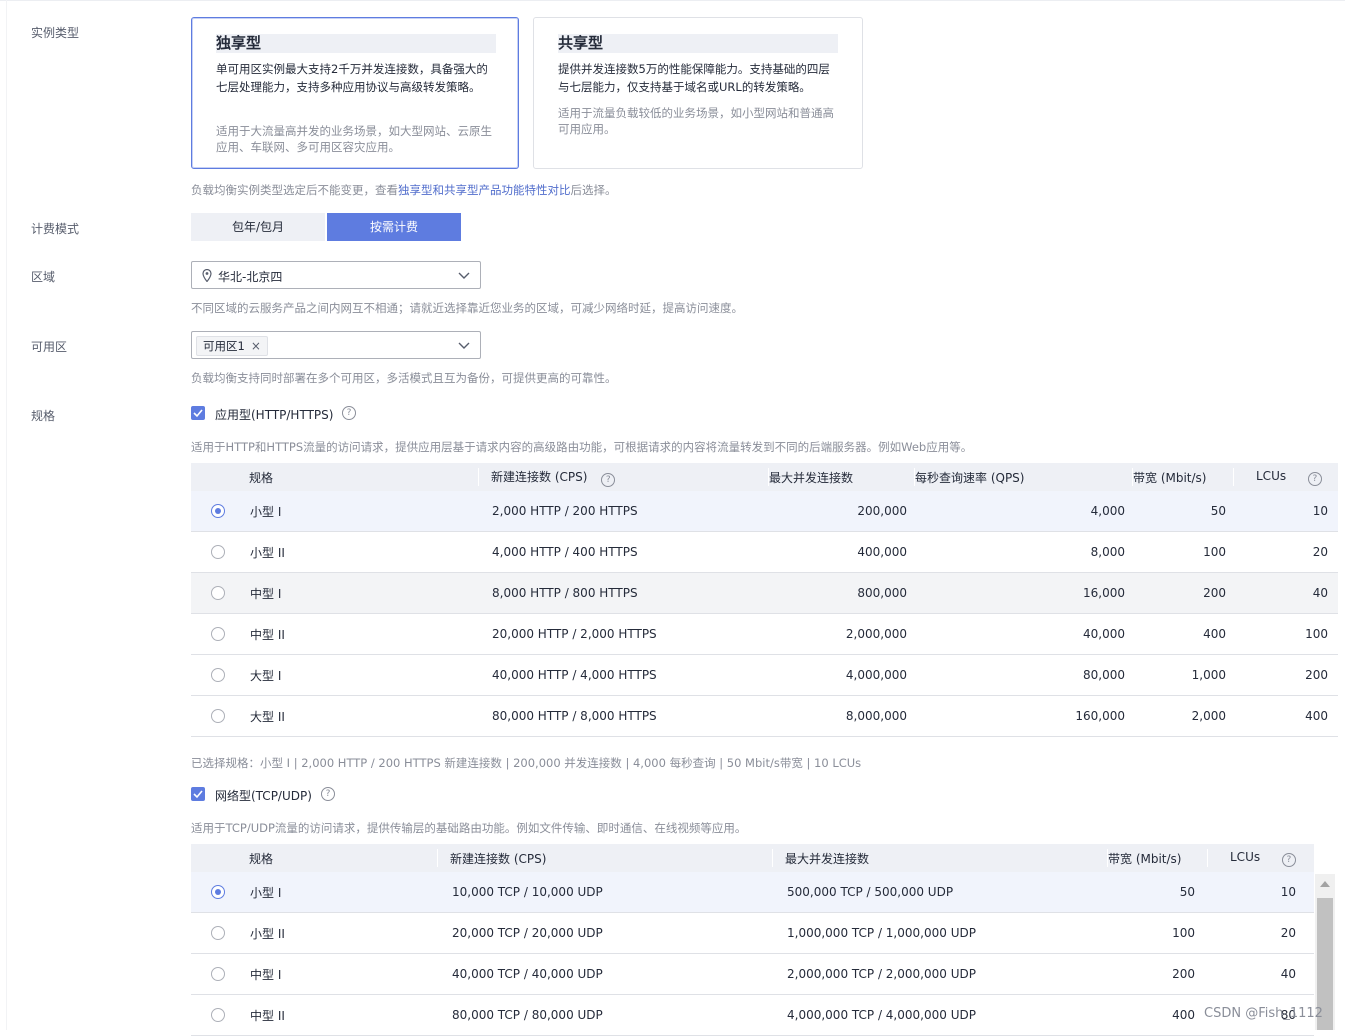 This screenshot has height=1036, width=1345. What do you see at coordinates (343, 1015) in the screenshot?
I see `spec-name-cell: 中型 II` at bounding box center [343, 1015].